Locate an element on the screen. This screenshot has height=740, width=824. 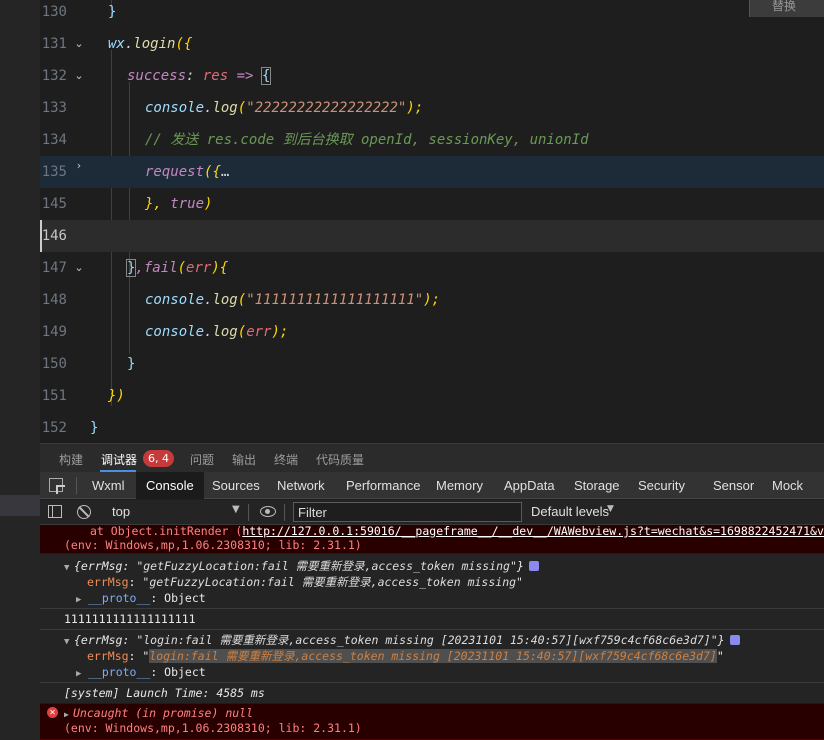
property-quote: " is located at coordinates (720, 656).